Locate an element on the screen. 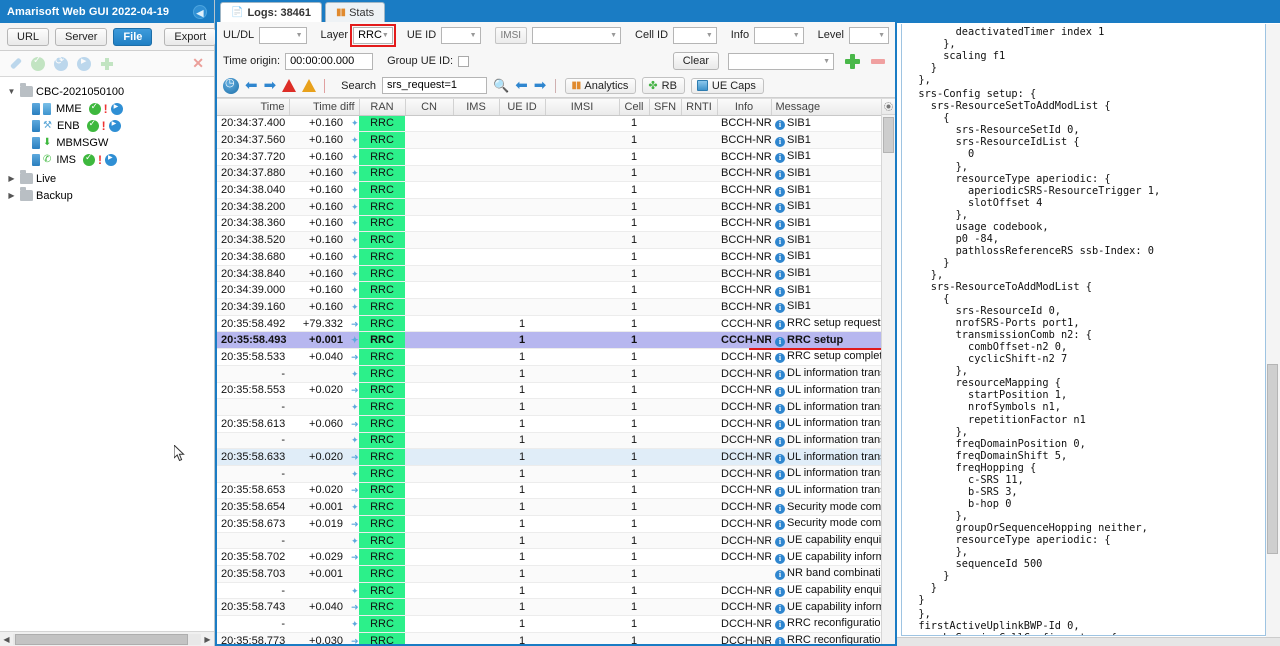 Image resolution: width=1280 pixels, height=646 pixels. binoculars-icon: 🔍 is located at coordinates (501, 86).